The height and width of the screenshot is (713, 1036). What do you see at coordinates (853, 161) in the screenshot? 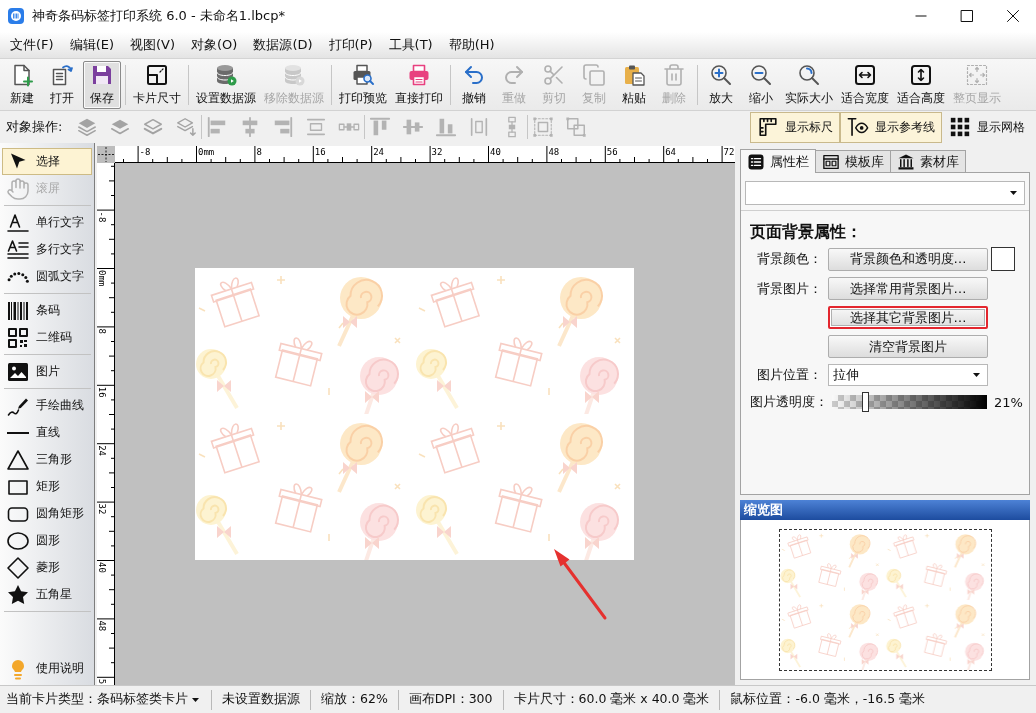
I see `panel-tab: 模板库` at bounding box center [853, 161].